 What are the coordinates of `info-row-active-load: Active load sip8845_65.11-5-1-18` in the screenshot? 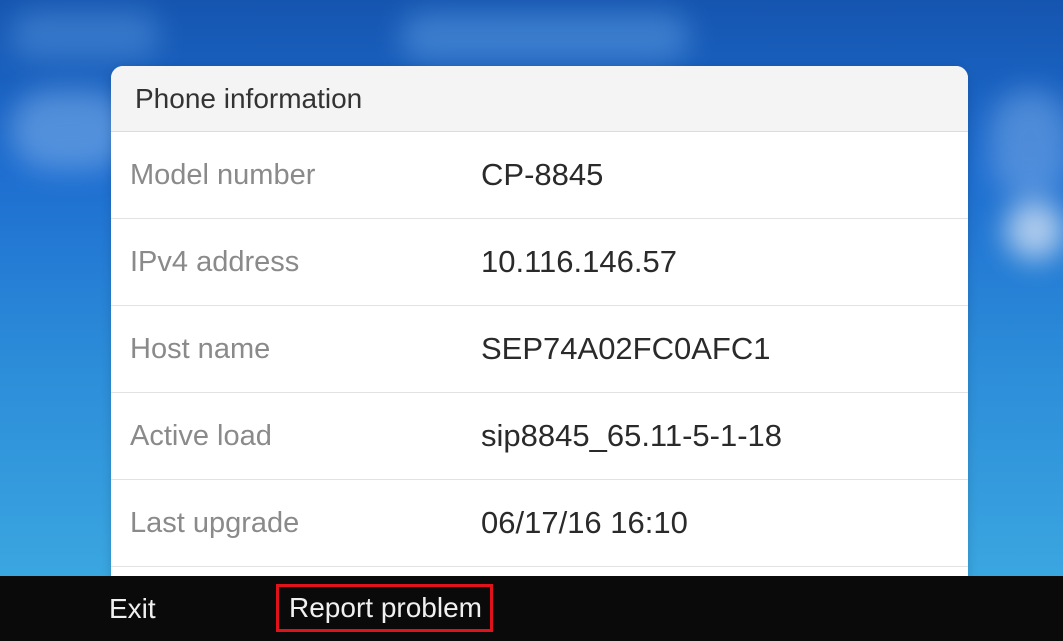 It's located at (539, 436).